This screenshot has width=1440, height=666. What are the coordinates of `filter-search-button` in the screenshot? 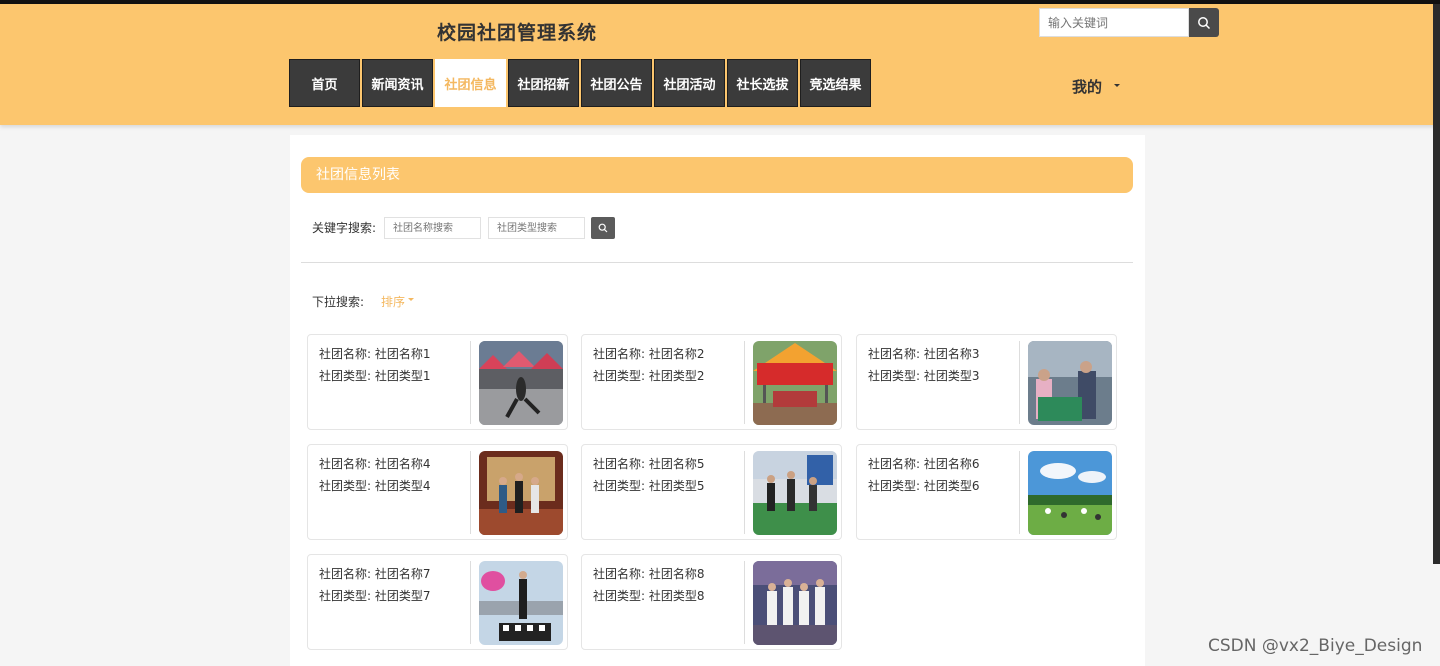 It's located at (603, 228).